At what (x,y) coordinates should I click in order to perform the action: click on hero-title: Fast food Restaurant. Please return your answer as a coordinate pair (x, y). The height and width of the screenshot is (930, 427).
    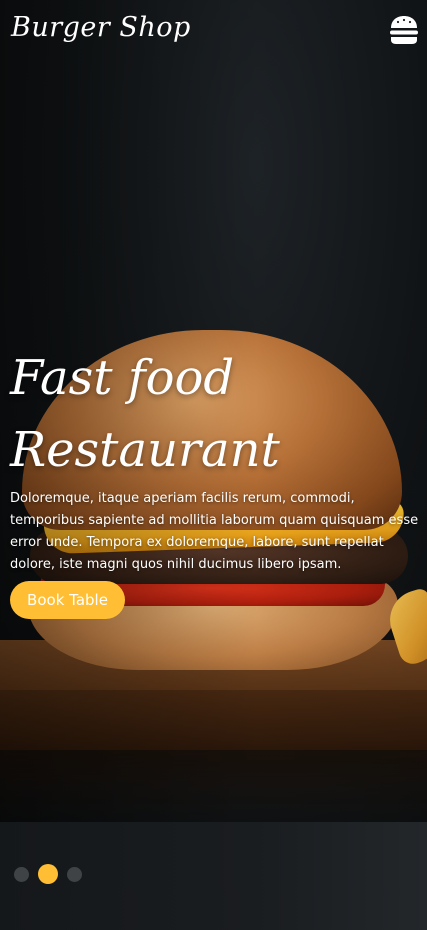
    Looking at the image, I should click on (210, 414).